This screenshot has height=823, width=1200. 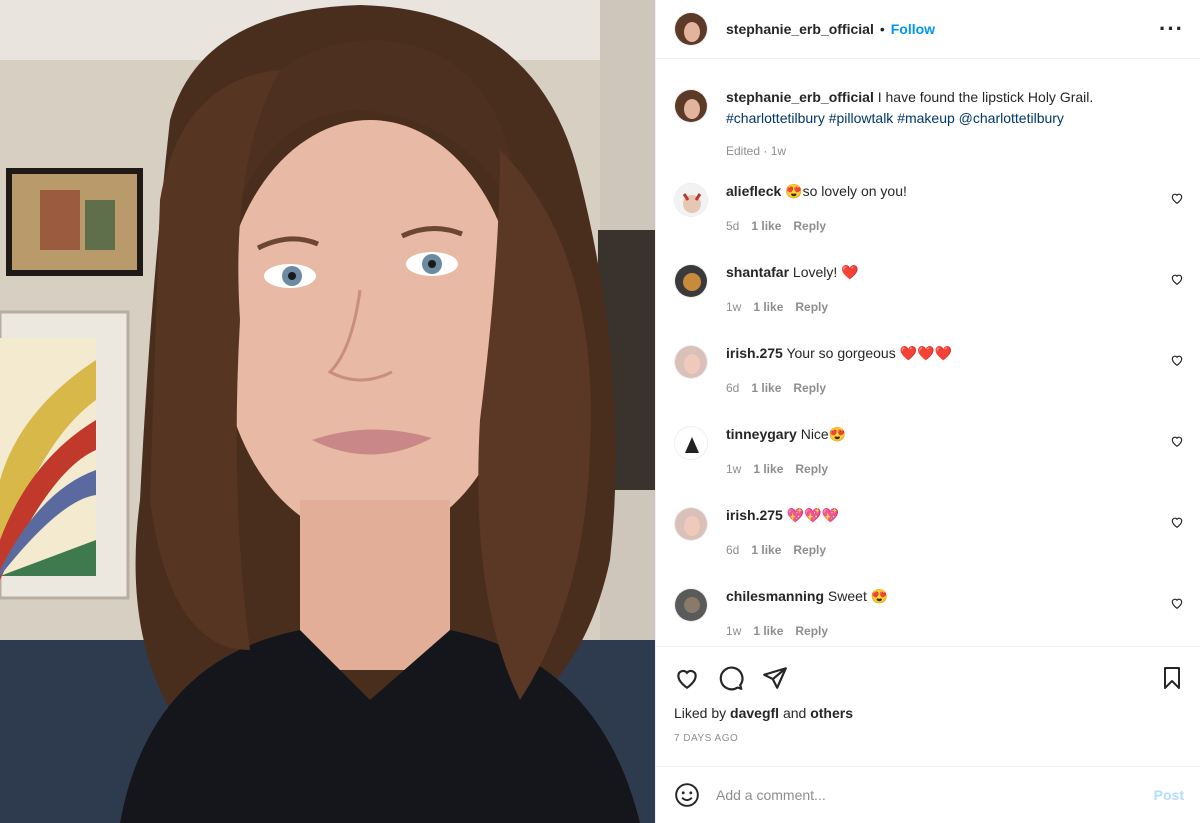 What do you see at coordinates (731, 678) in the screenshot?
I see `comment-bubble-icon` at bounding box center [731, 678].